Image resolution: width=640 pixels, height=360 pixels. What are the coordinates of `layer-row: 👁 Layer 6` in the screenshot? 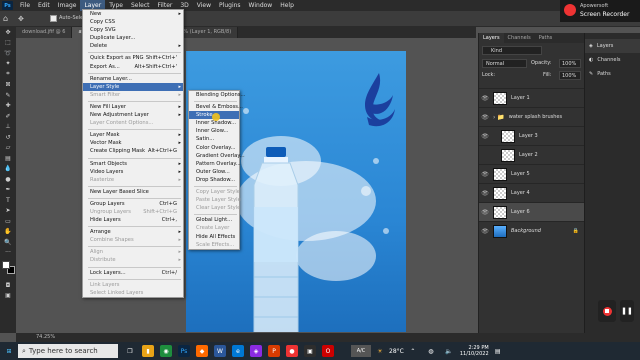 It's located at (532, 211).